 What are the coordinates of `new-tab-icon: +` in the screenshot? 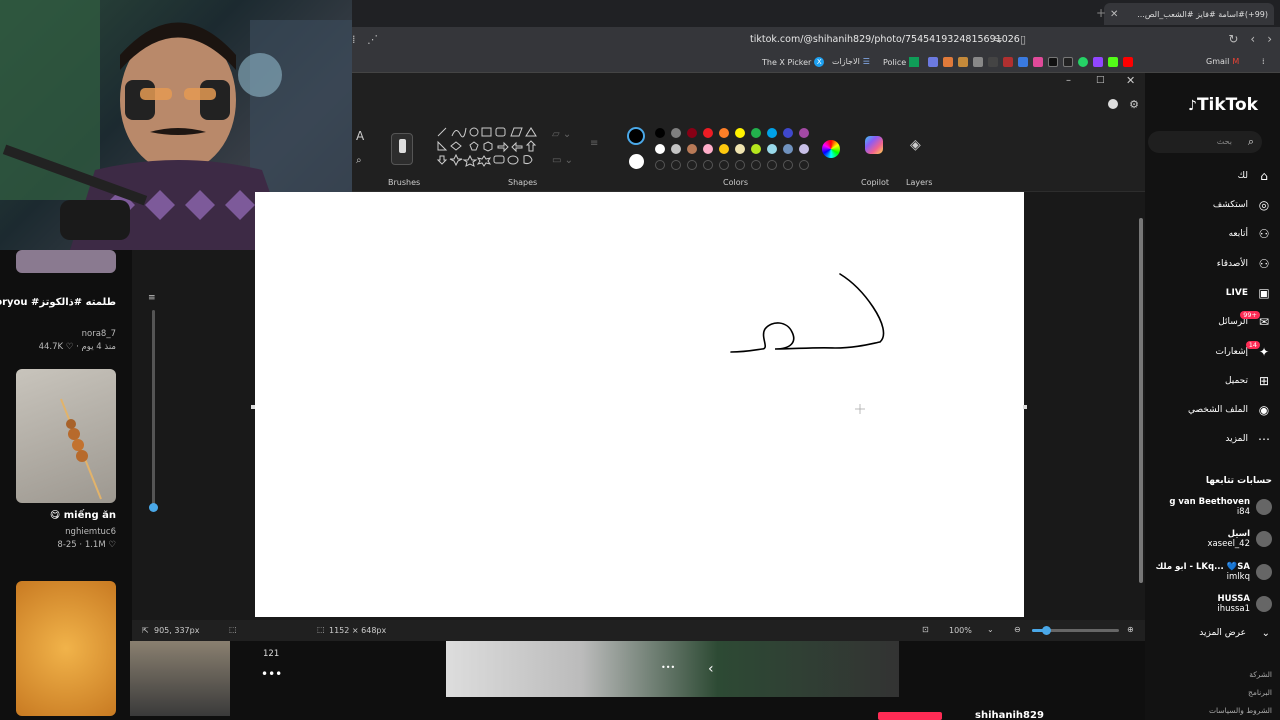 It's located at (1101, 13).